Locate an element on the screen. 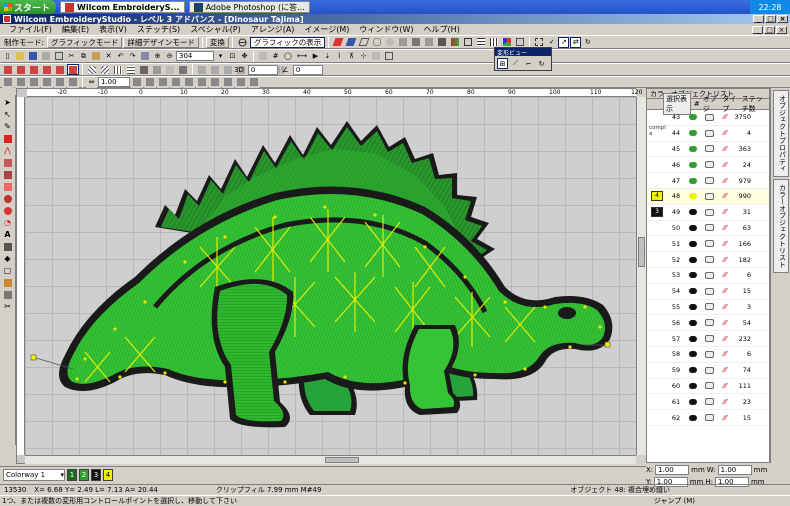 This screenshot has width=790, height=506. fill-tool-icon is located at coordinates (351, 42).